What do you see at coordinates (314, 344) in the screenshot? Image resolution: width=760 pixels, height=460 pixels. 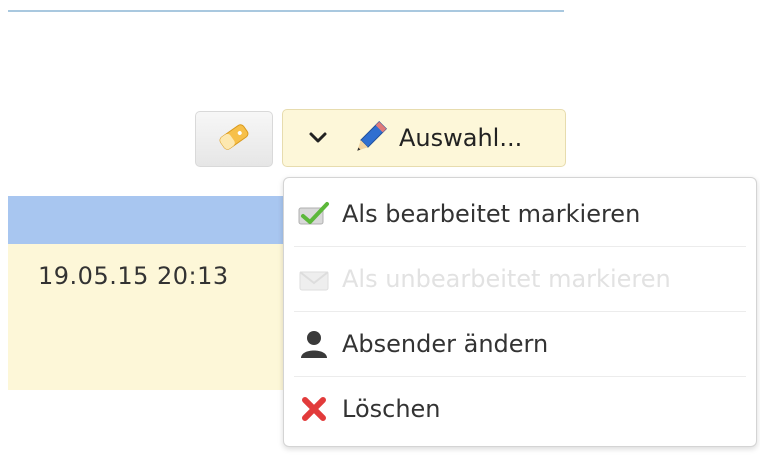 I see `user-icon` at bounding box center [314, 344].